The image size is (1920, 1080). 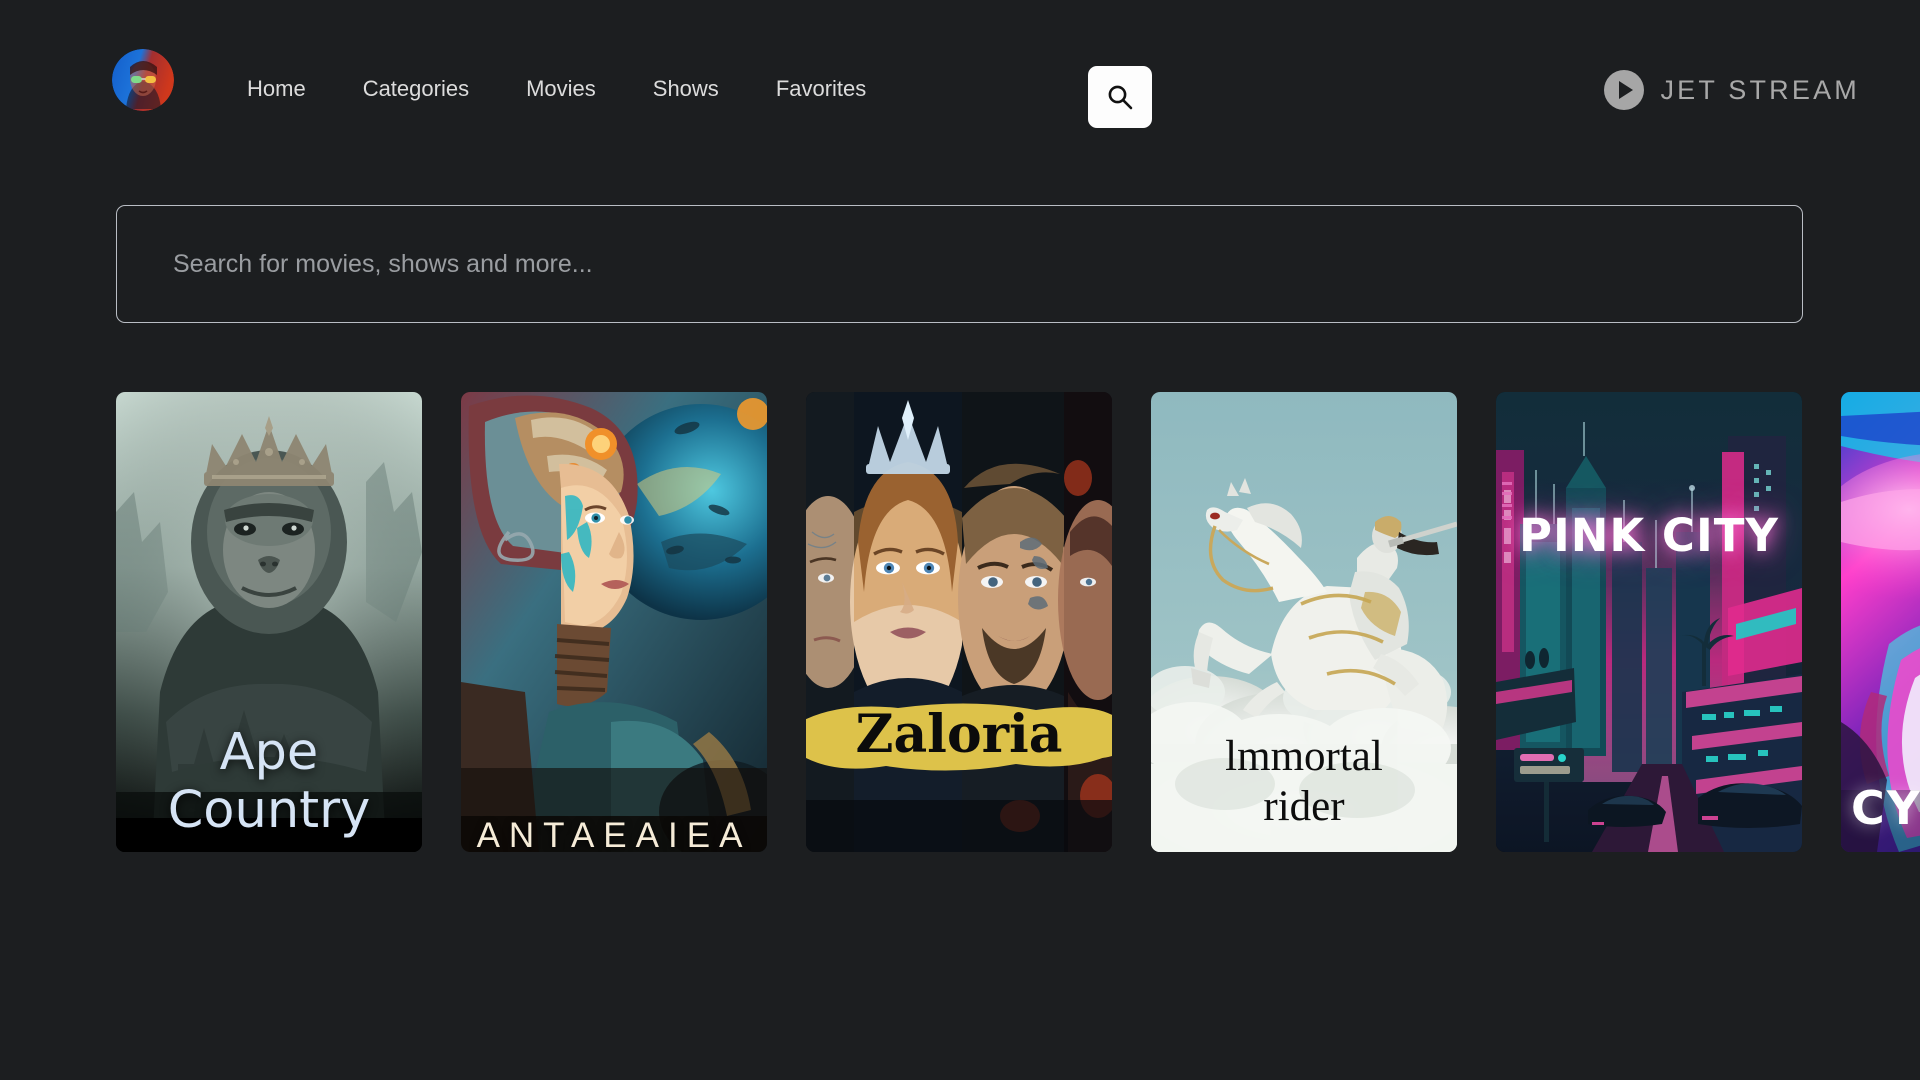 I want to click on movie-card-immortal-rider: lmmortal rider, so click(x=1304, y=622).